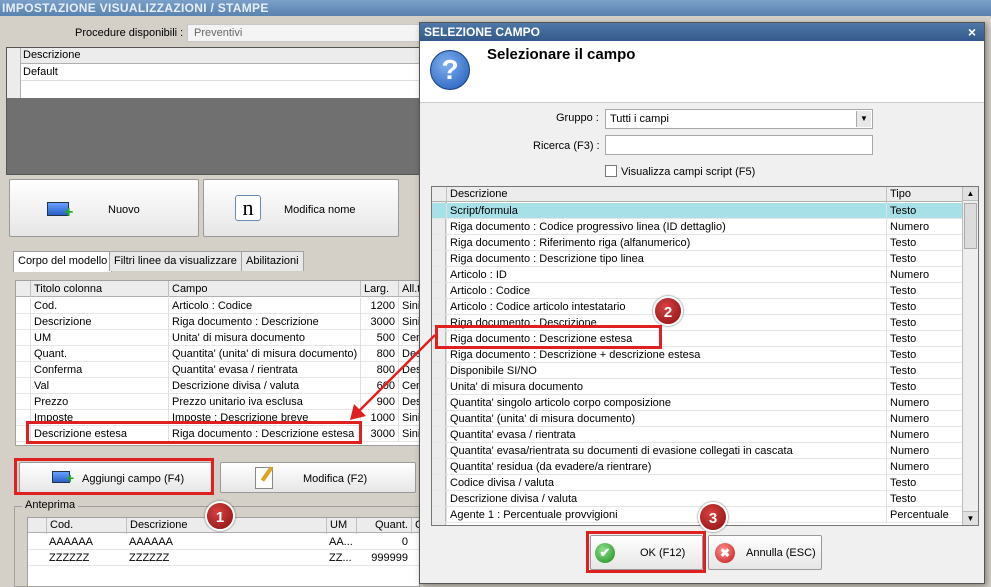  I want to click on procedure-select: Preventivi, so click(307, 33).